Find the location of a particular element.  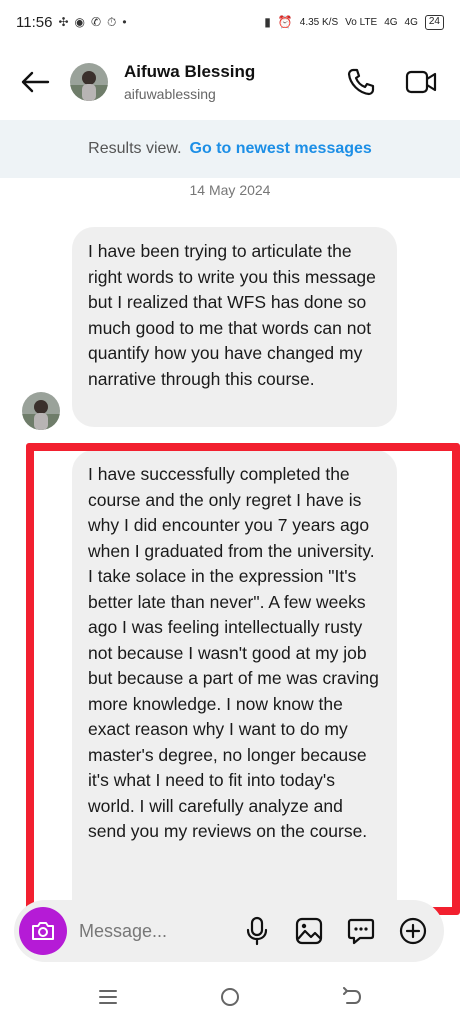

status-time: 11:56 is located at coordinates (34, 22).